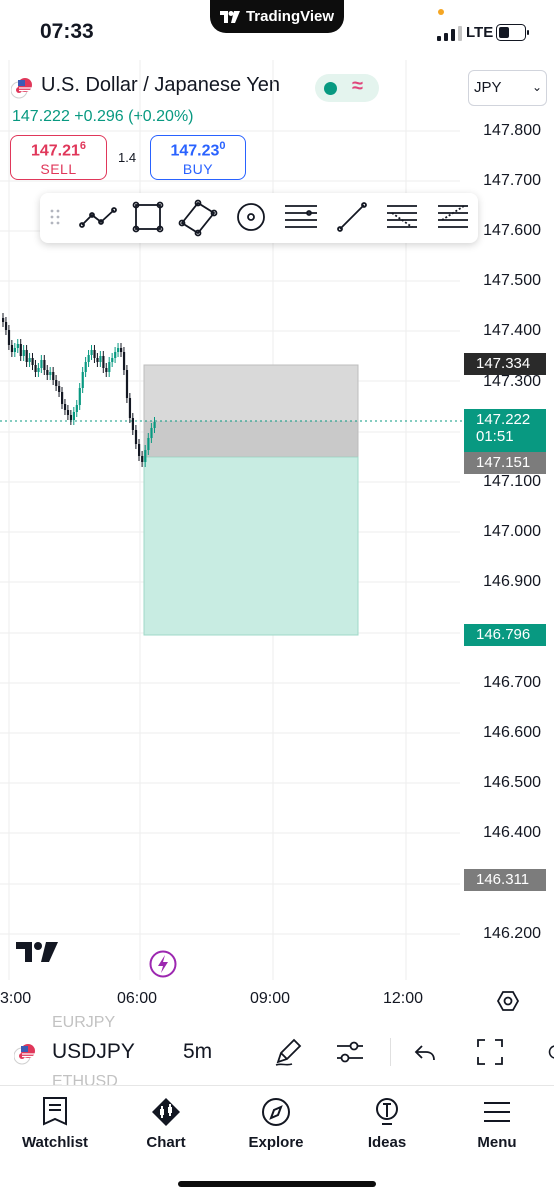 The height and width of the screenshot is (1199, 554). Describe the element at coordinates (480, 32) in the screenshot. I see `network-type: LTE` at that location.